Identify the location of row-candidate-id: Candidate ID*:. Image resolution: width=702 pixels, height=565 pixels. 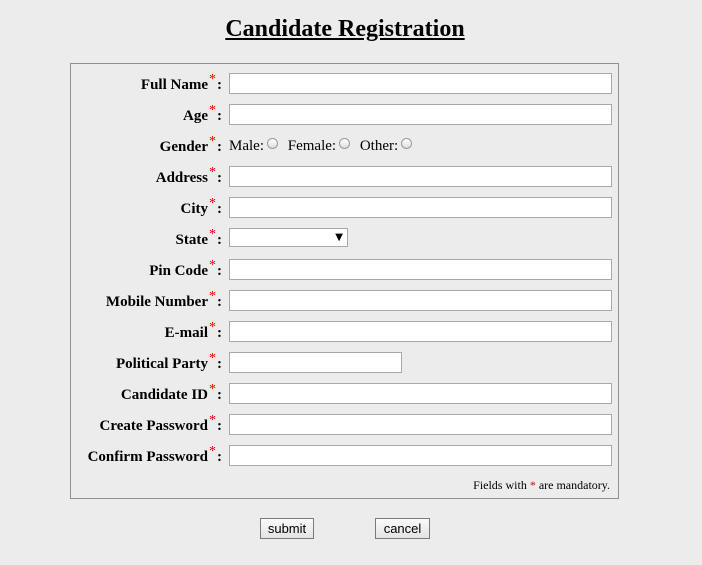
(345, 393).